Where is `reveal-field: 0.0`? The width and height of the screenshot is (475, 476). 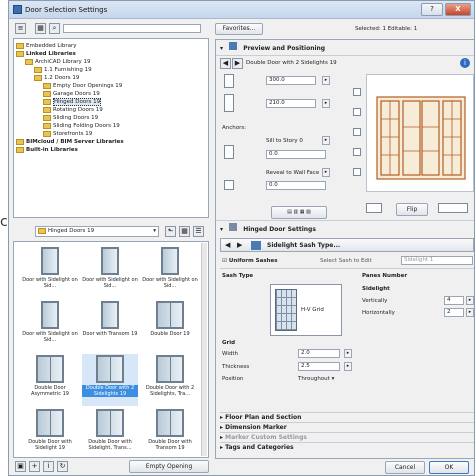
reveal-field: 0.0 is located at coordinates (296, 185).